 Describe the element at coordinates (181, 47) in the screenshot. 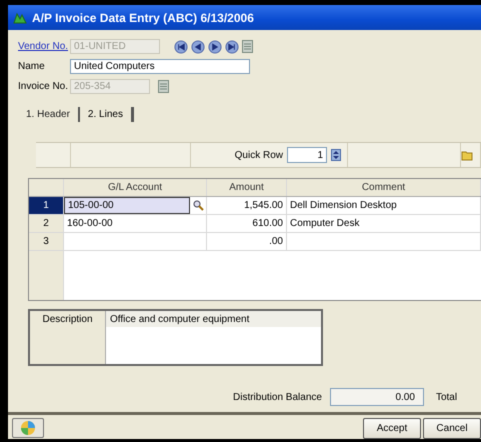

I see `first-record-icon` at that location.